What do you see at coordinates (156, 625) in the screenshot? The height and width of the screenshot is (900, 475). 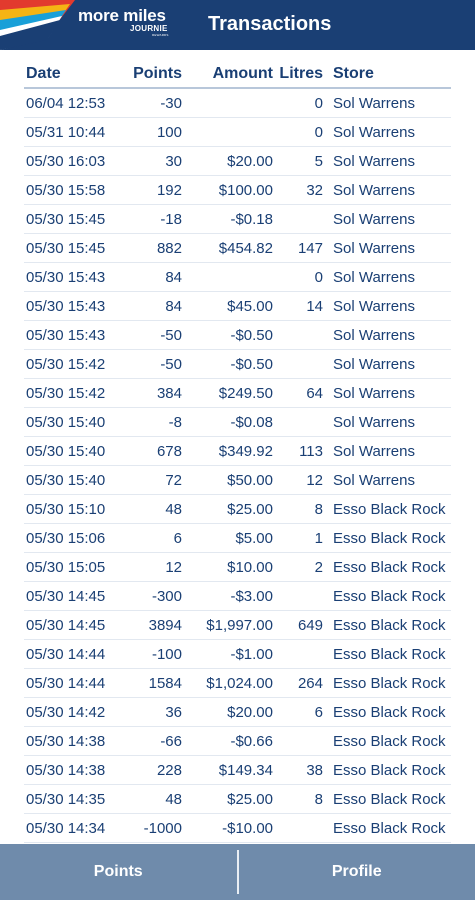 I see `cell-points: 3894` at bounding box center [156, 625].